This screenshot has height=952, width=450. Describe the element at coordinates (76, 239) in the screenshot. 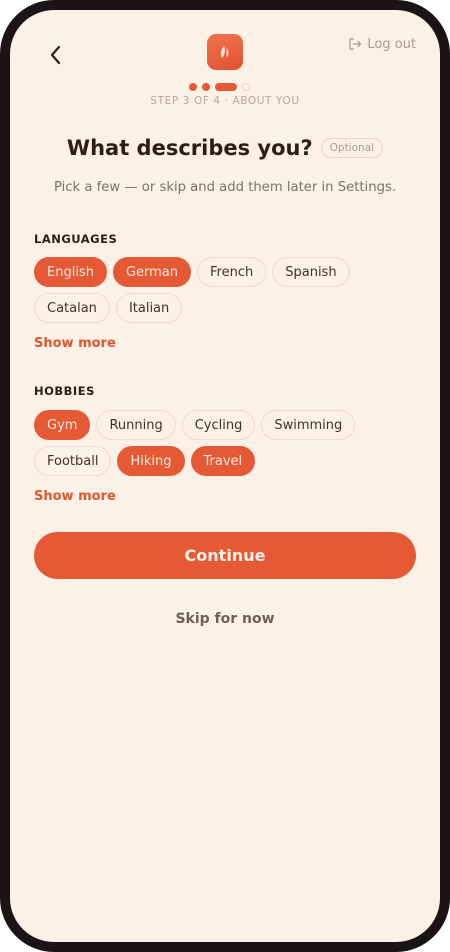

I see `languages-label: LANGUAGES` at that location.